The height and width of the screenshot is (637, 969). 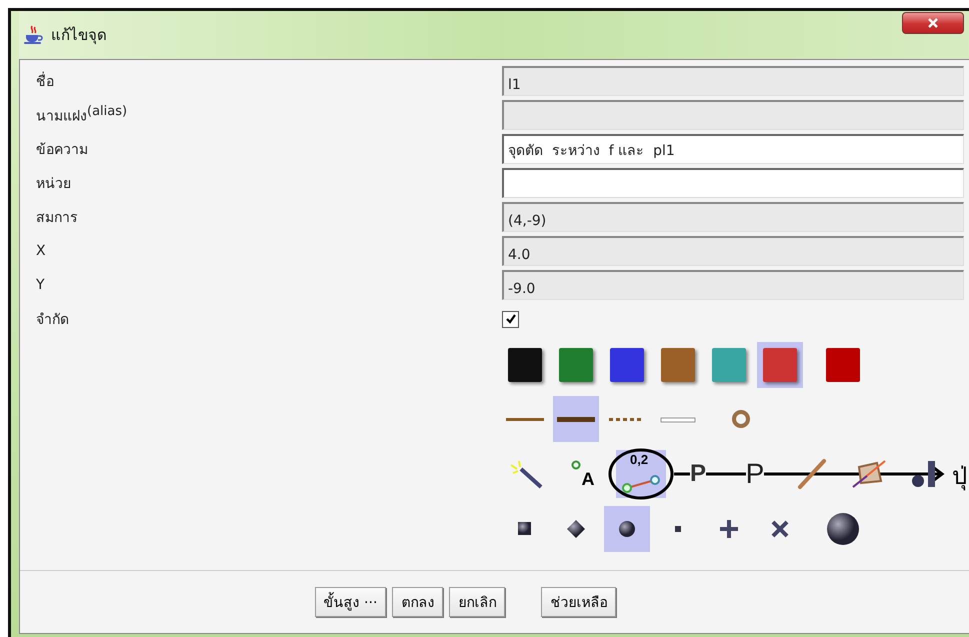 I want to click on close-button, so click(x=933, y=23).